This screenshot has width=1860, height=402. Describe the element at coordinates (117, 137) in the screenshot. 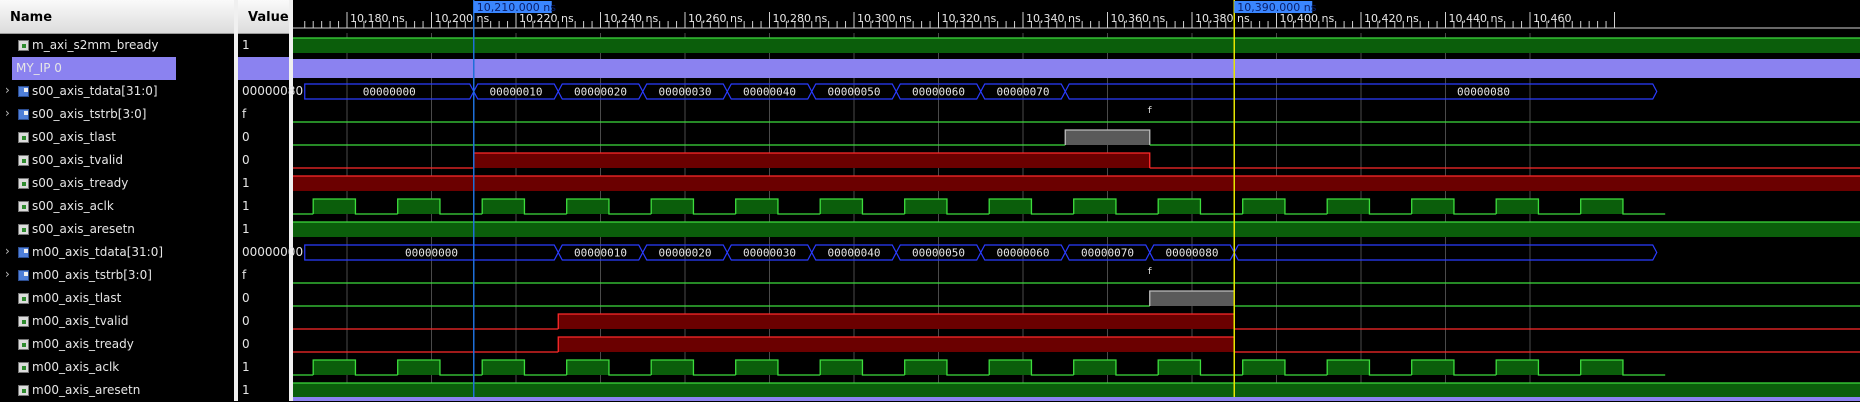

I see `signal-row: s00_axis_tlast` at that location.